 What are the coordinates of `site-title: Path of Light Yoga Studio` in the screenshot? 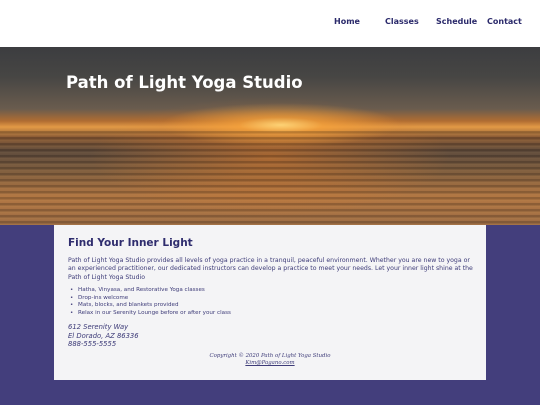 It's located at (184, 82).